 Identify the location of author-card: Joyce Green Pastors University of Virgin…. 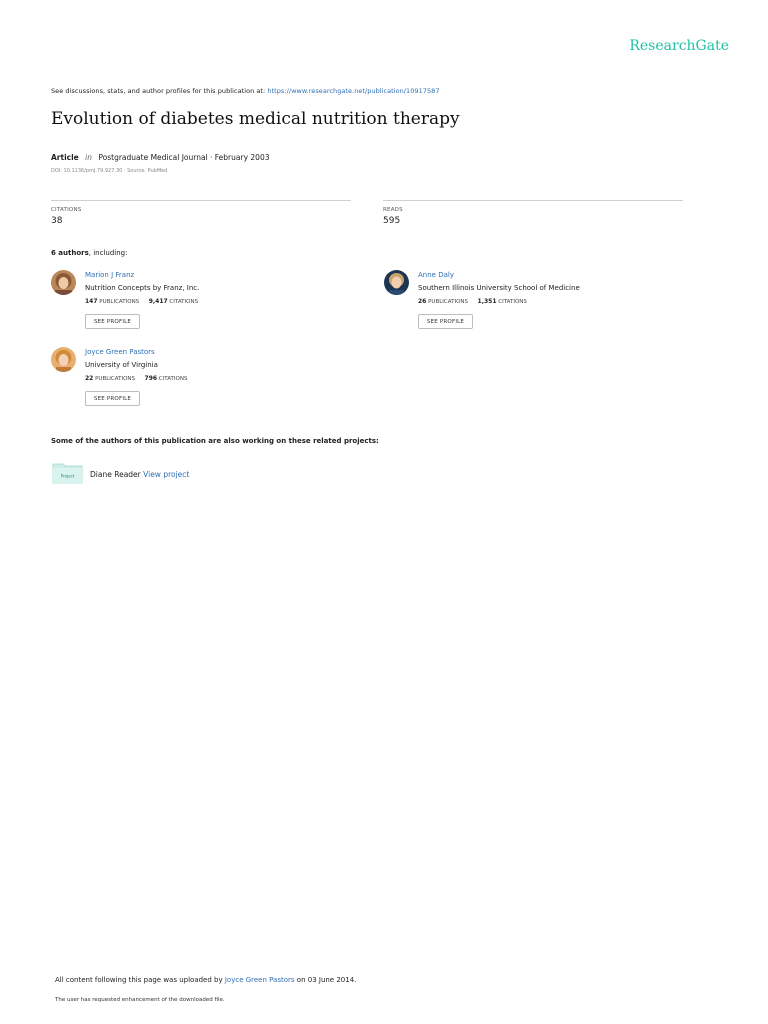
(201, 382).